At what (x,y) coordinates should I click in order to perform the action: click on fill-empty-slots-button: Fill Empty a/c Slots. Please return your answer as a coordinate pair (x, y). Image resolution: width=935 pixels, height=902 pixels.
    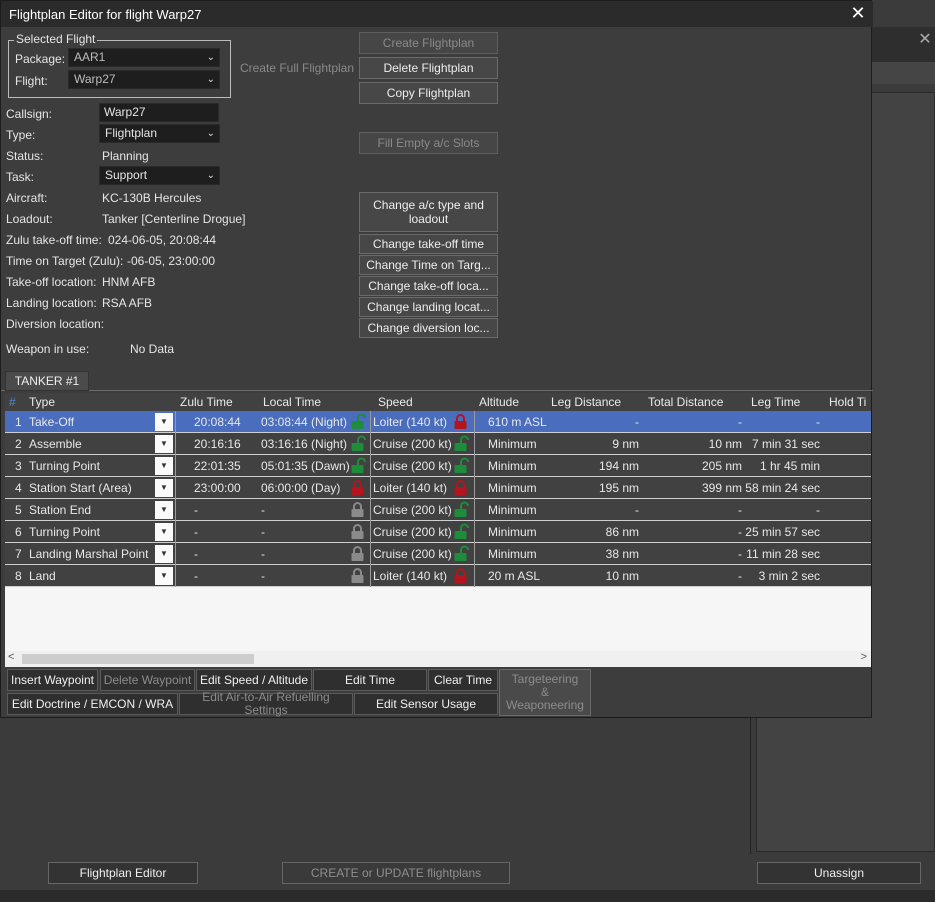
    Looking at the image, I should click on (428, 143).